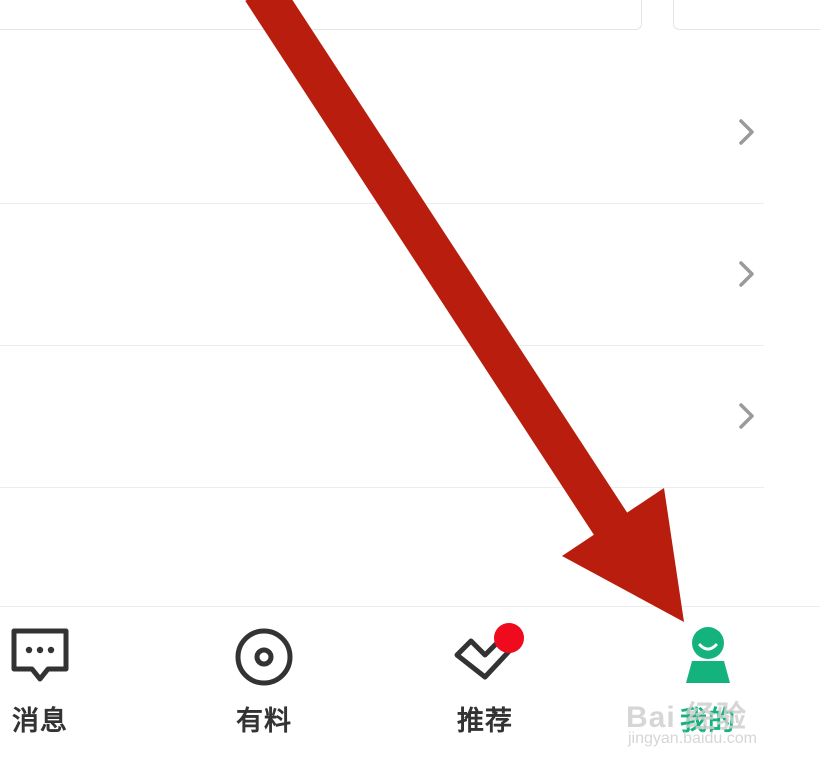 Image resolution: width=820 pixels, height=768 pixels. Describe the element at coordinates (509, 638) in the screenshot. I see `notification-badge` at that location.